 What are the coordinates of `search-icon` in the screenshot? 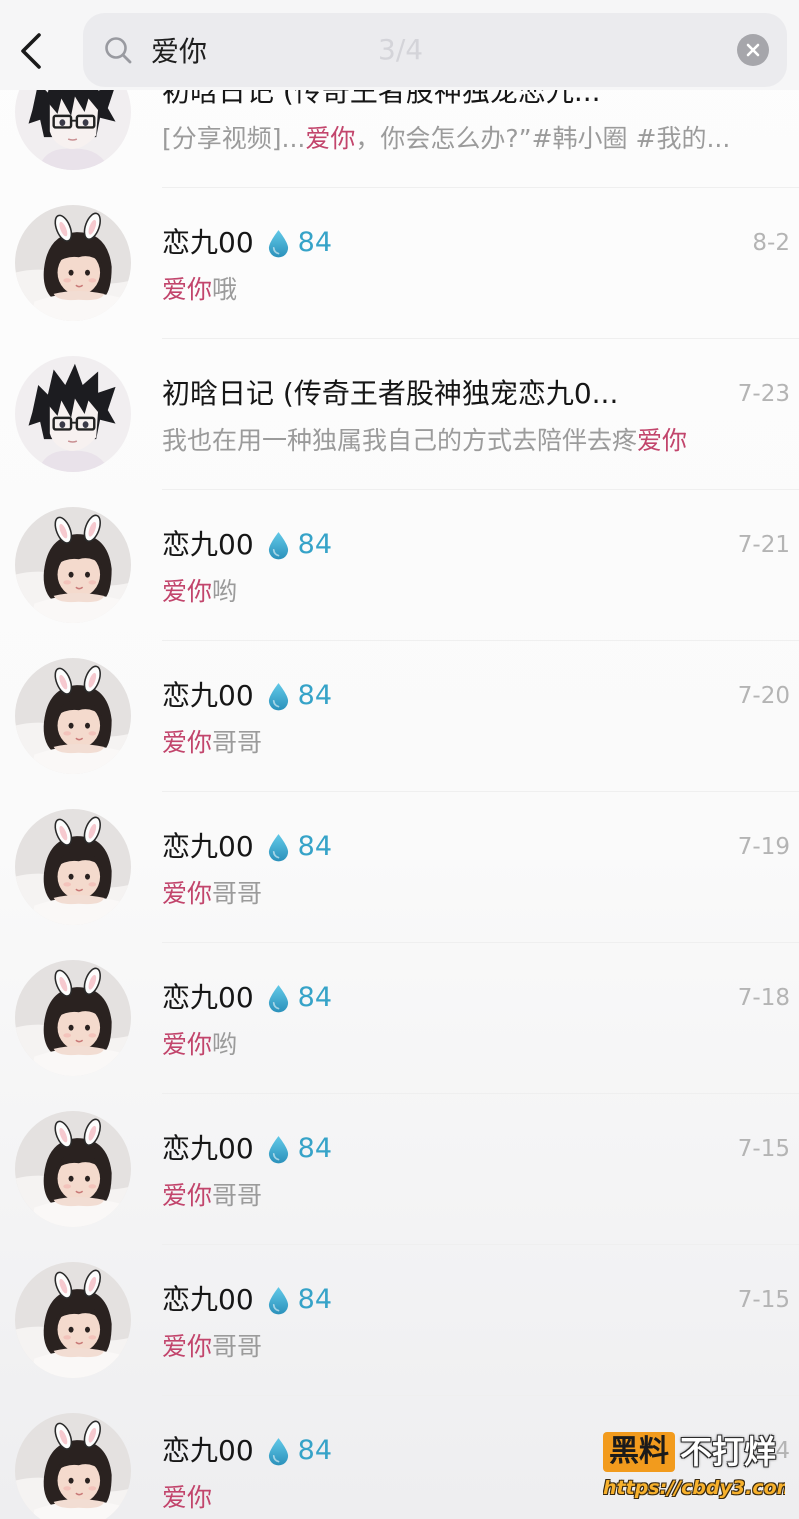 It's located at (118, 50).